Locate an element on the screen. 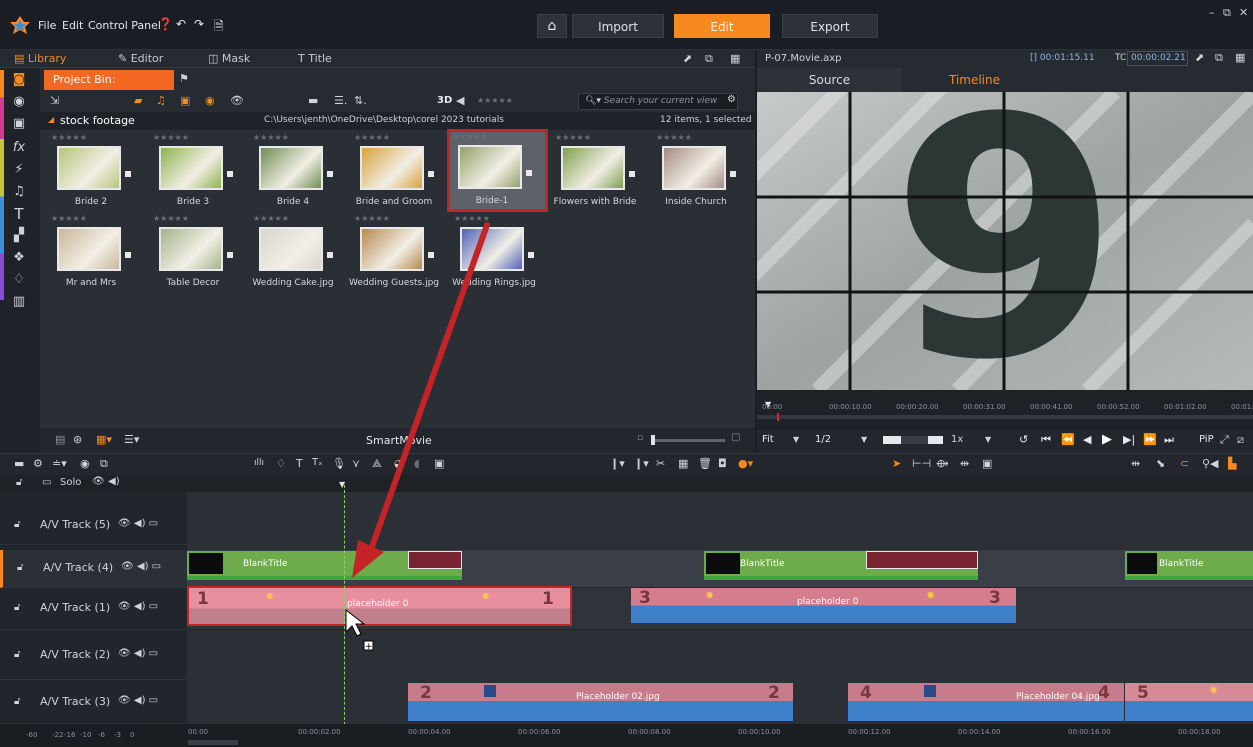  sort-icon: ⇅. is located at coordinates (360, 100).